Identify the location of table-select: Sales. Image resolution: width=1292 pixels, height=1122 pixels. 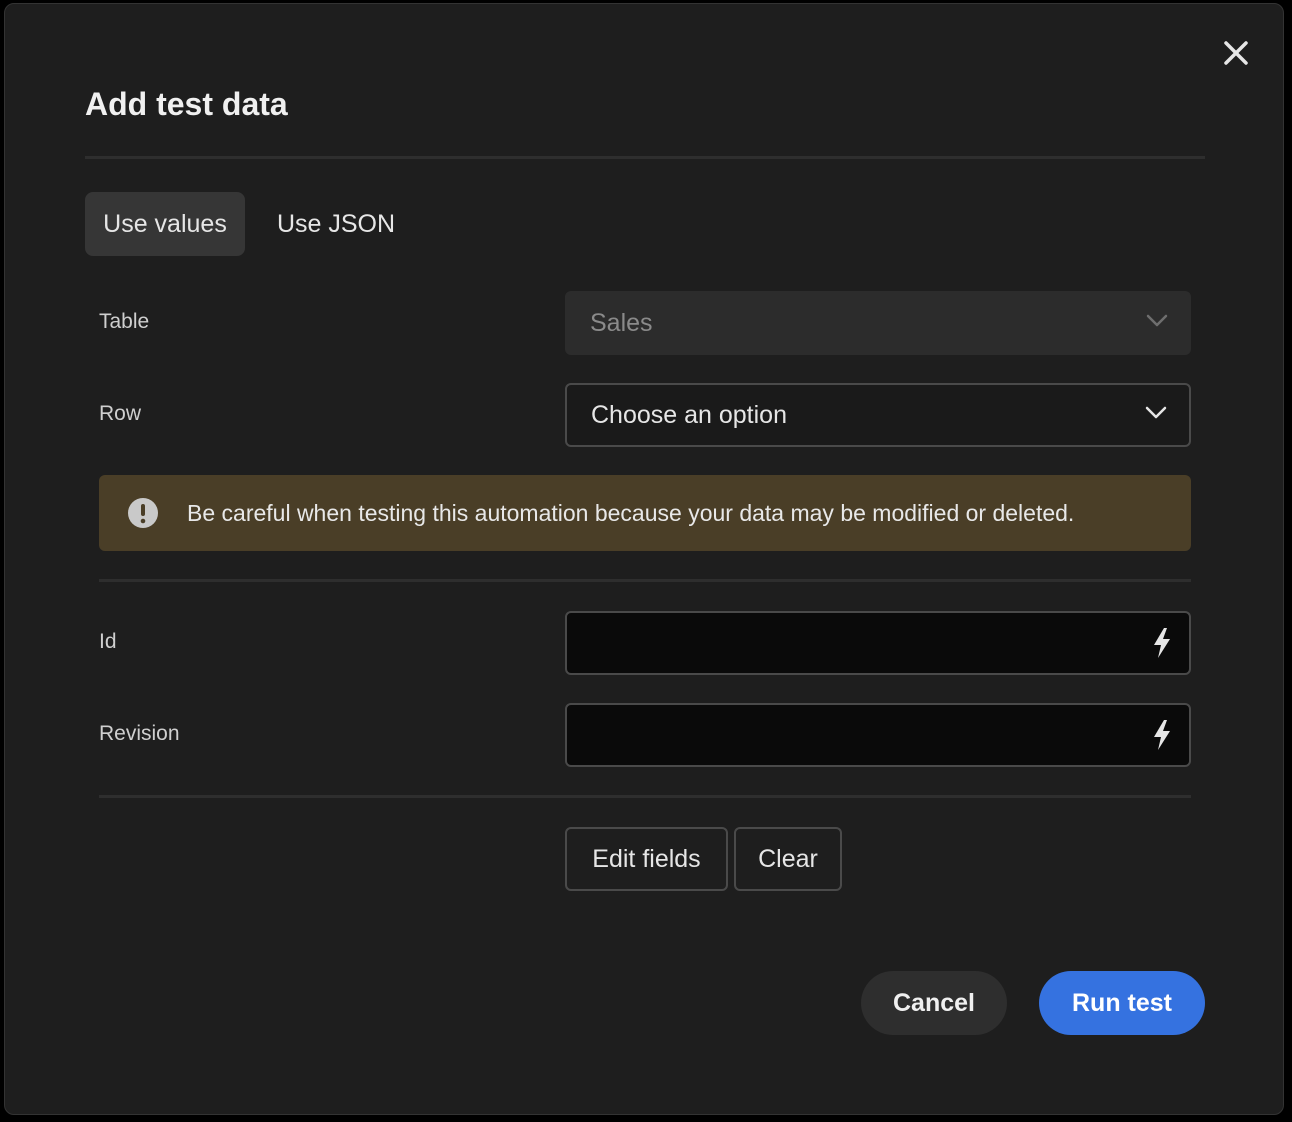
(878, 323).